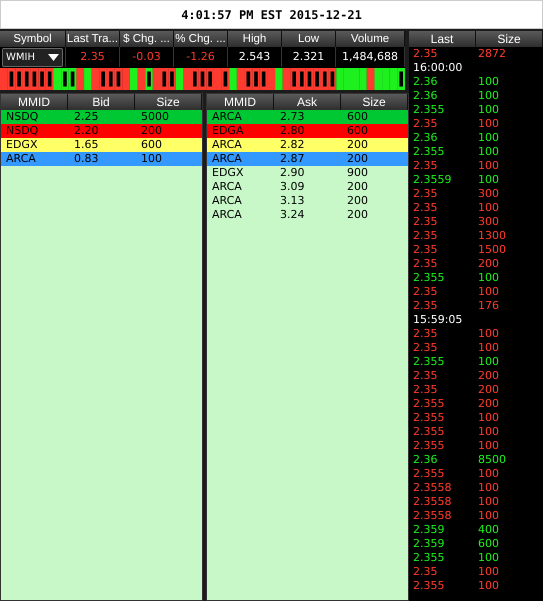  I want to click on column-header: Symbol, so click(33, 39).